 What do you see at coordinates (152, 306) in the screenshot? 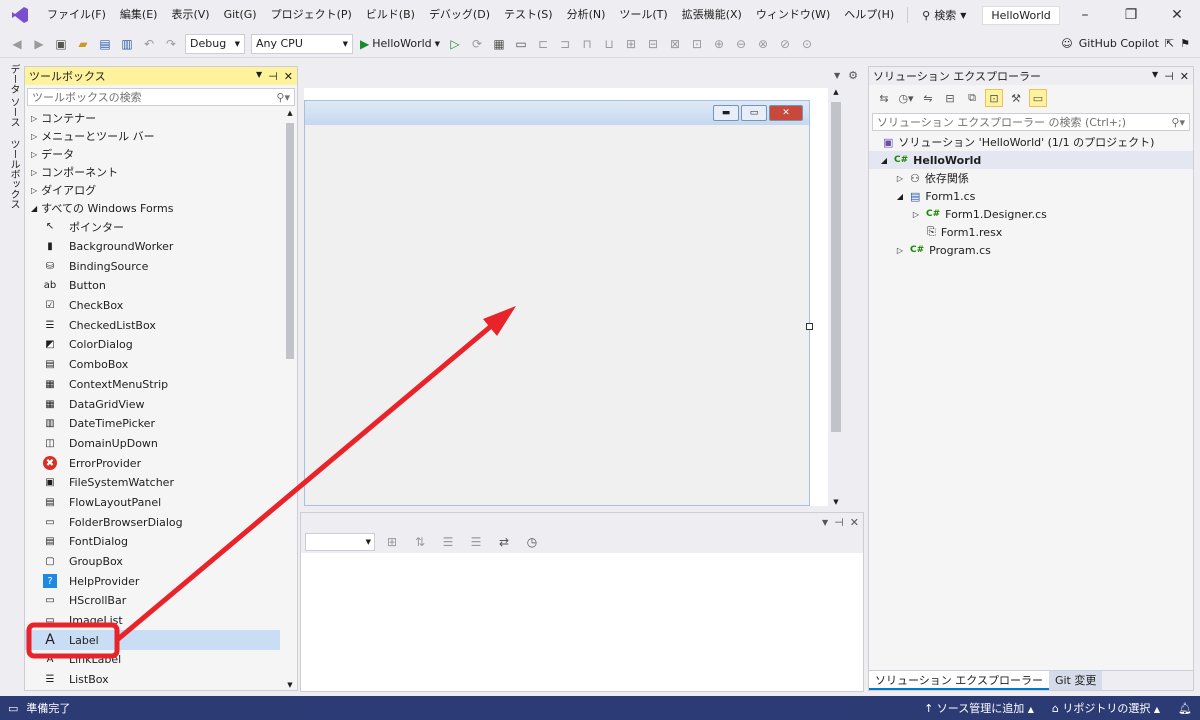
I see `toolbox-item: ☑ CheckBox` at bounding box center [152, 306].